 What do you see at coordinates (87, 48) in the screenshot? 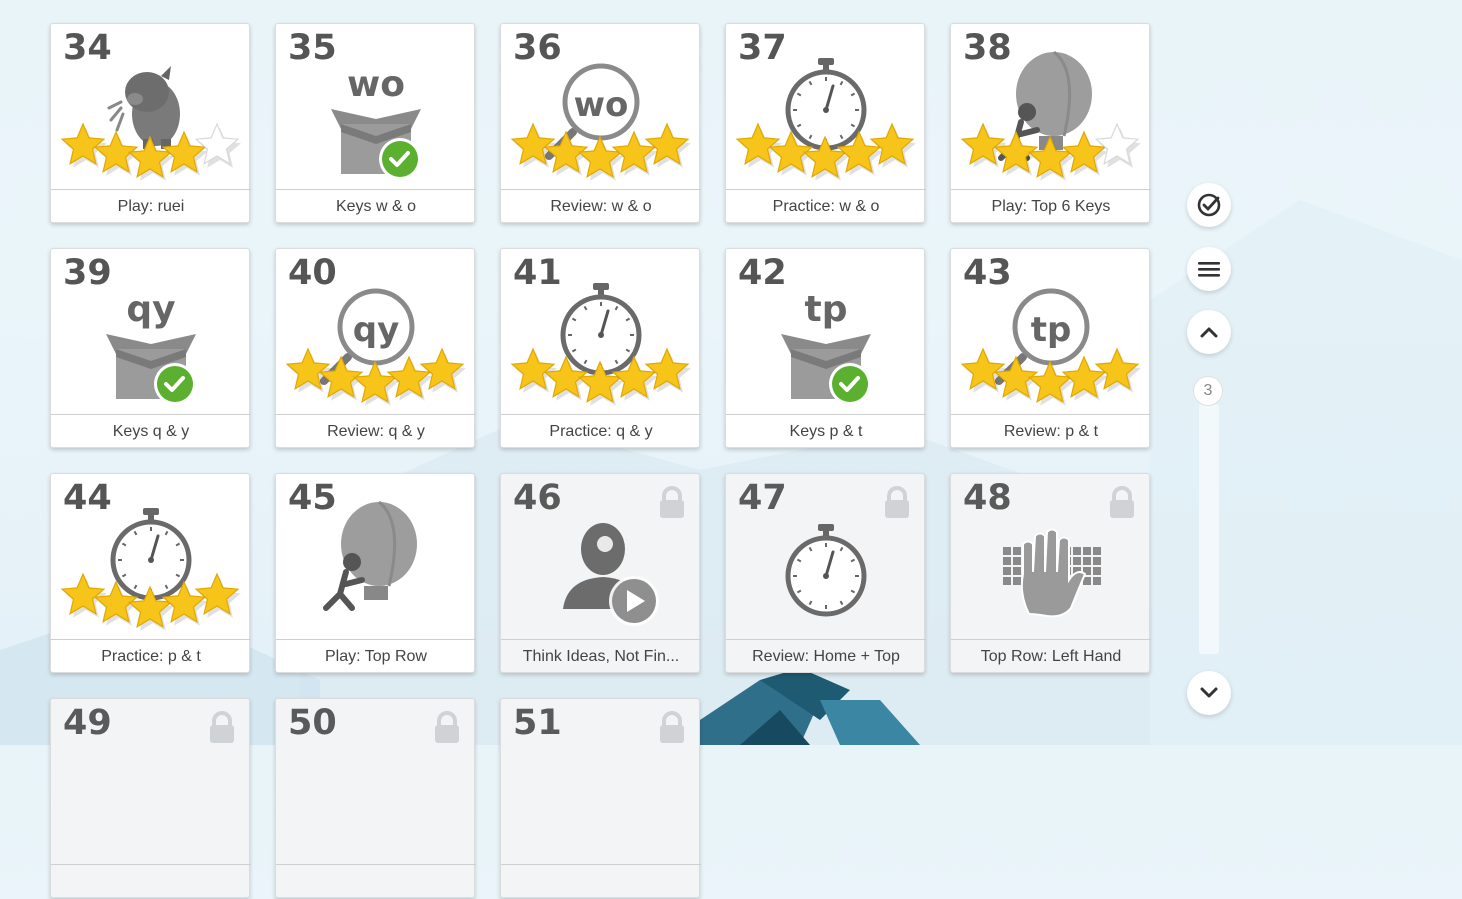
I see `lesson-number: 34` at bounding box center [87, 48].